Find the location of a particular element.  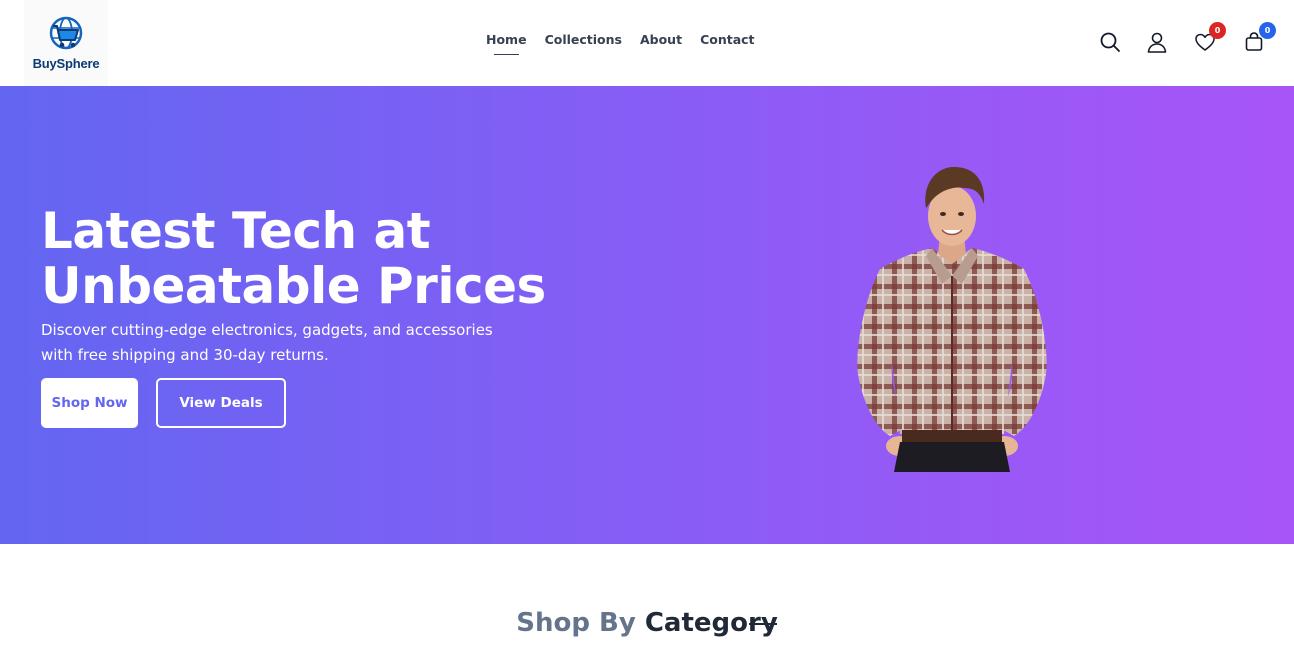

hero-title-line-1: Latest Tech at is located at coordinates (236, 231).